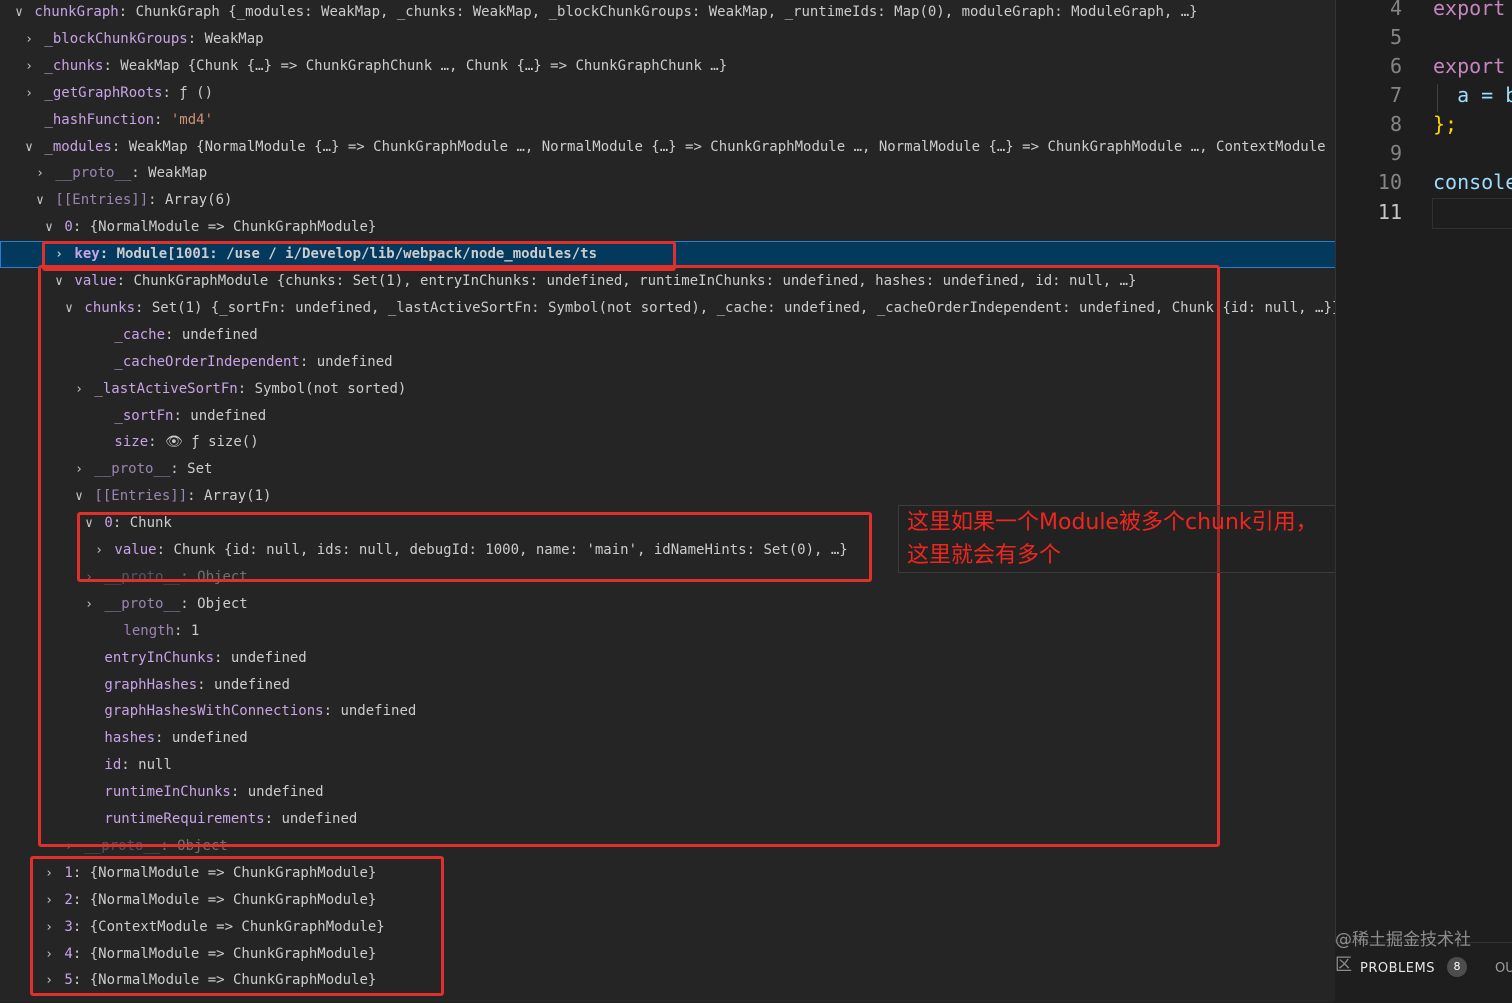 The image size is (1512, 1003). What do you see at coordinates (667, 819) in the screenshot?
I see `tree-row: runtimeRequirements: undefined` at bounding box center [667, 819].